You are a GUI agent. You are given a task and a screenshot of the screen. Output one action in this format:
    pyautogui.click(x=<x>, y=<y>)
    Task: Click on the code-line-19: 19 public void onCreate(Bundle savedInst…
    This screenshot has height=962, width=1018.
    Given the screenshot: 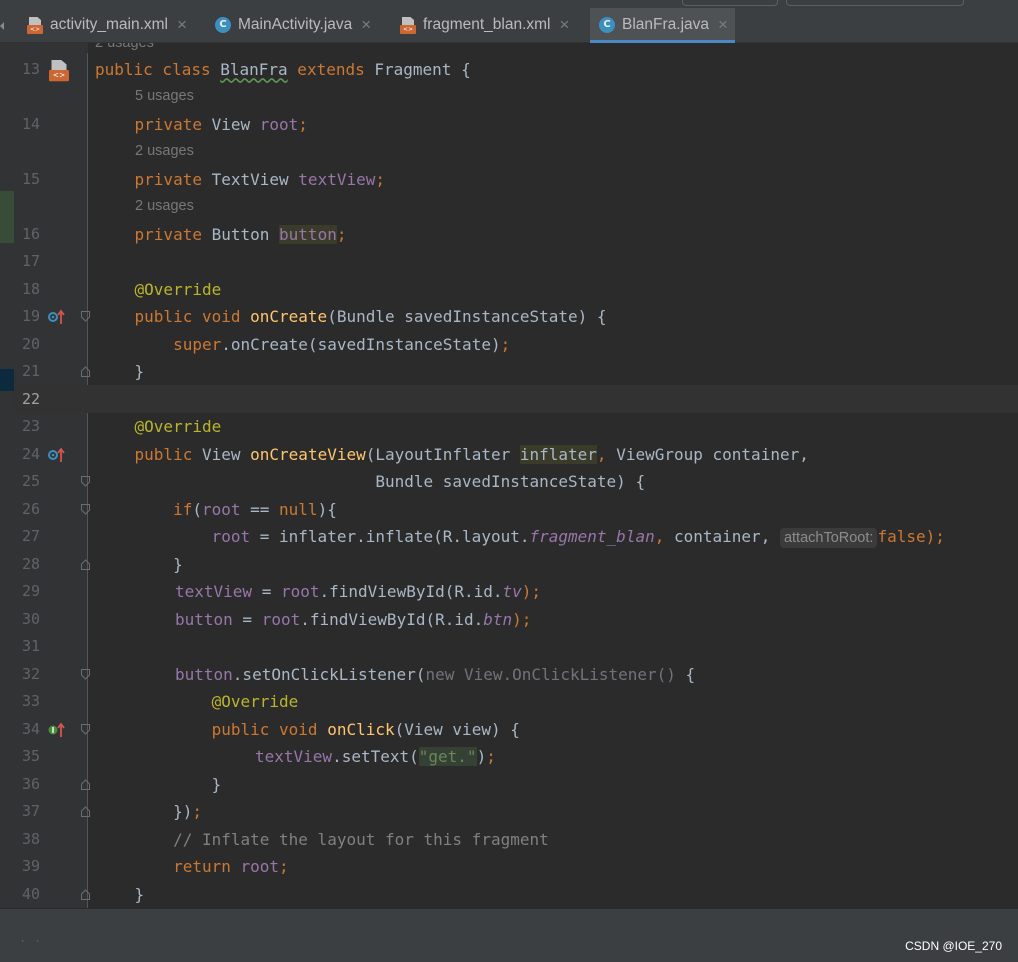 What is the action you would take?
    pyautogui.click(x=509, y=317)
    